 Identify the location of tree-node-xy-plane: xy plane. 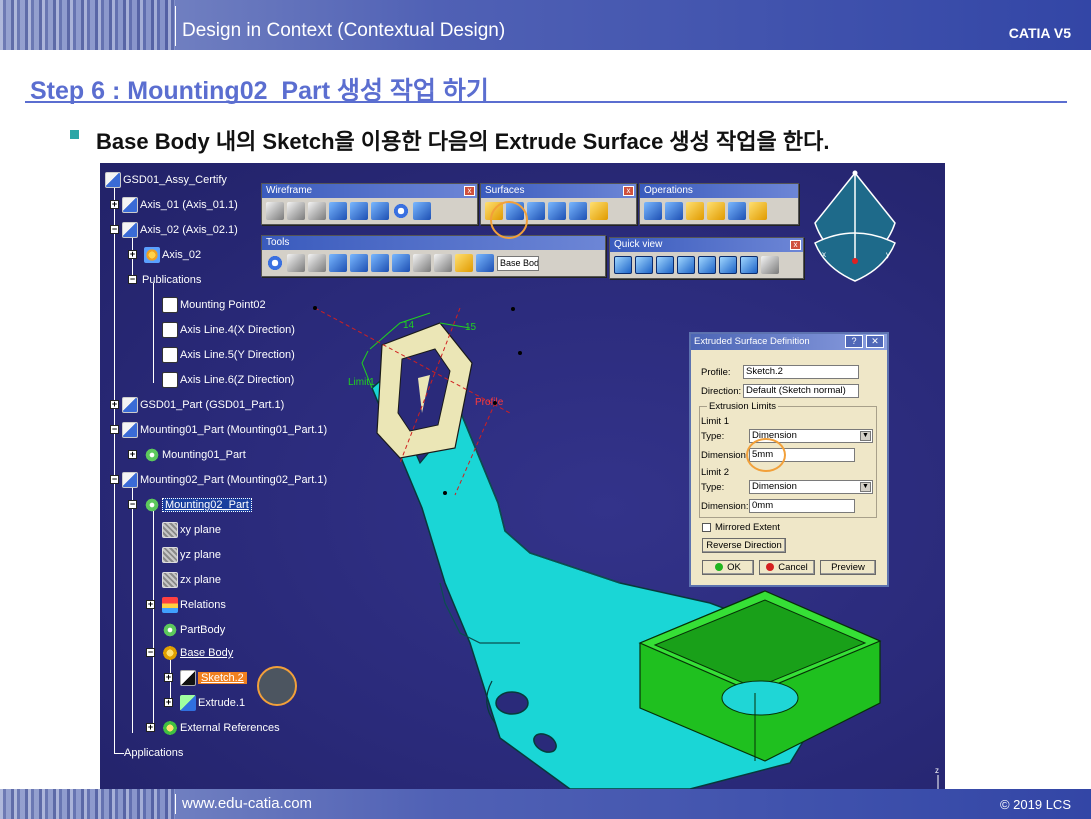
(191, 530).